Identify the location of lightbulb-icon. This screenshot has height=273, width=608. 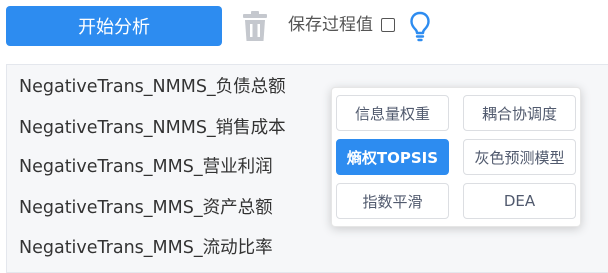
(420, 26).